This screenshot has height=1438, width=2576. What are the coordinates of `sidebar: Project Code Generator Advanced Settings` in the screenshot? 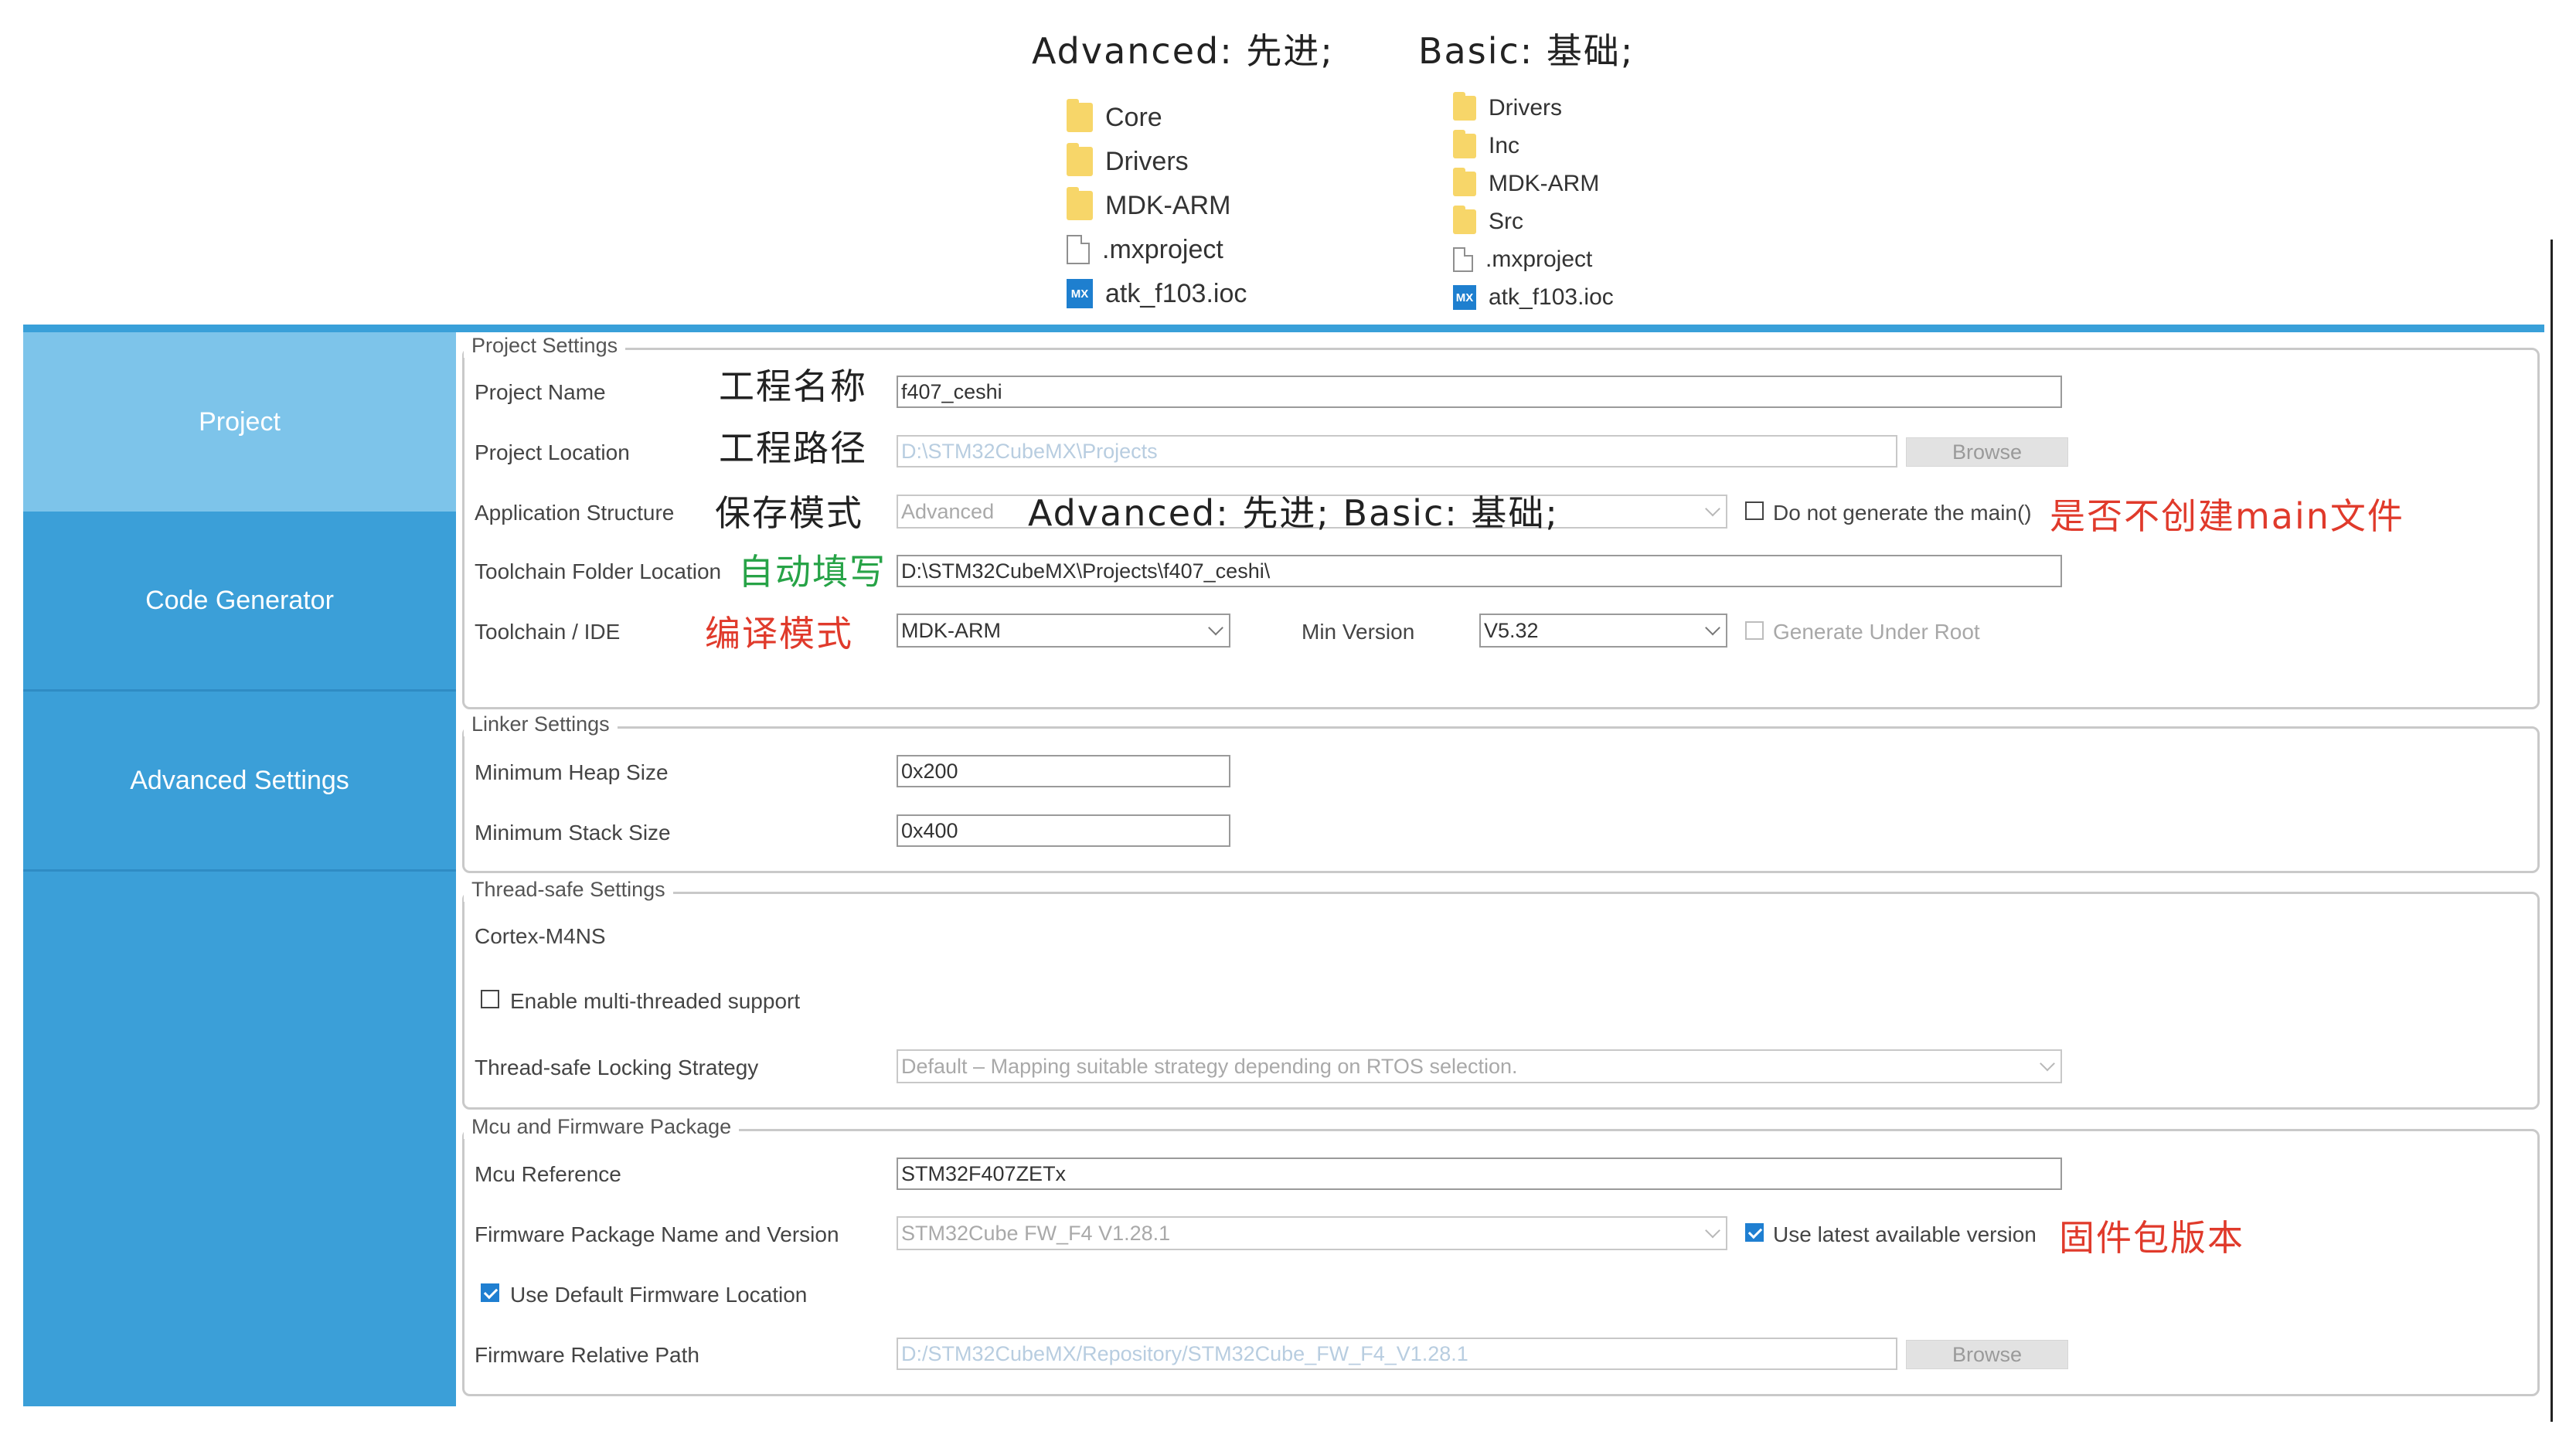 It's located at (240, 869).